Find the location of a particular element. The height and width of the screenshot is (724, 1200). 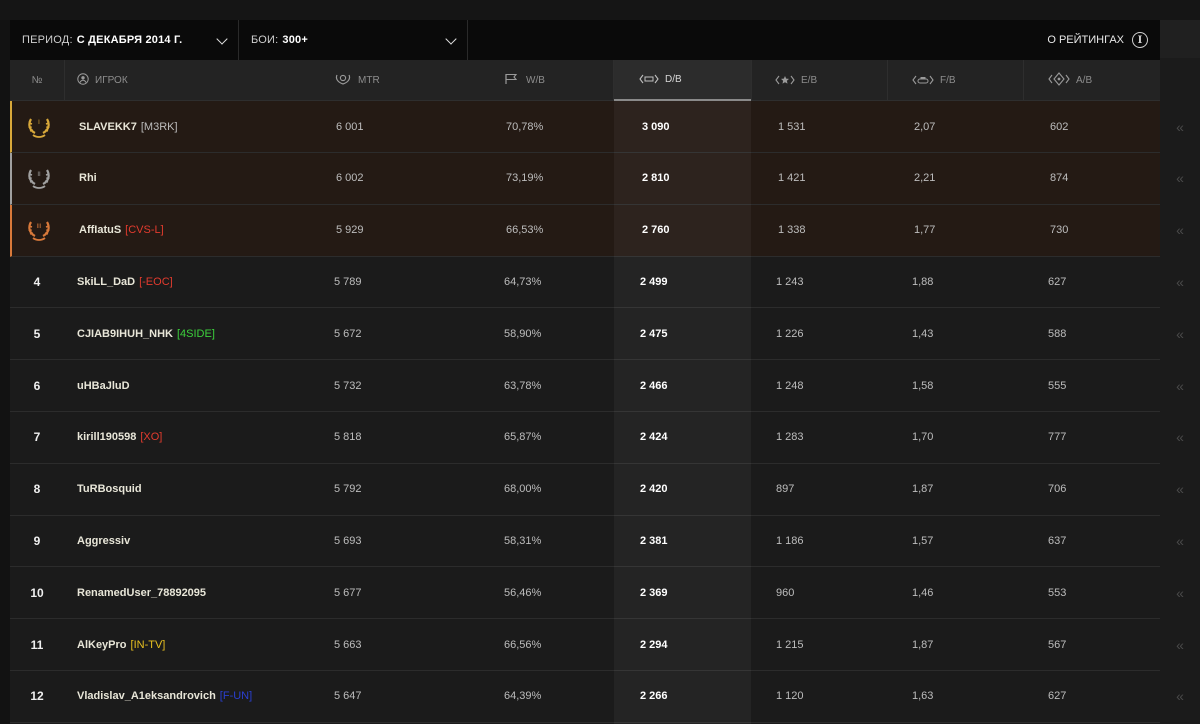

player-cell: SLAVEKK7 [M3RK] is located at coordinates (128, 126).